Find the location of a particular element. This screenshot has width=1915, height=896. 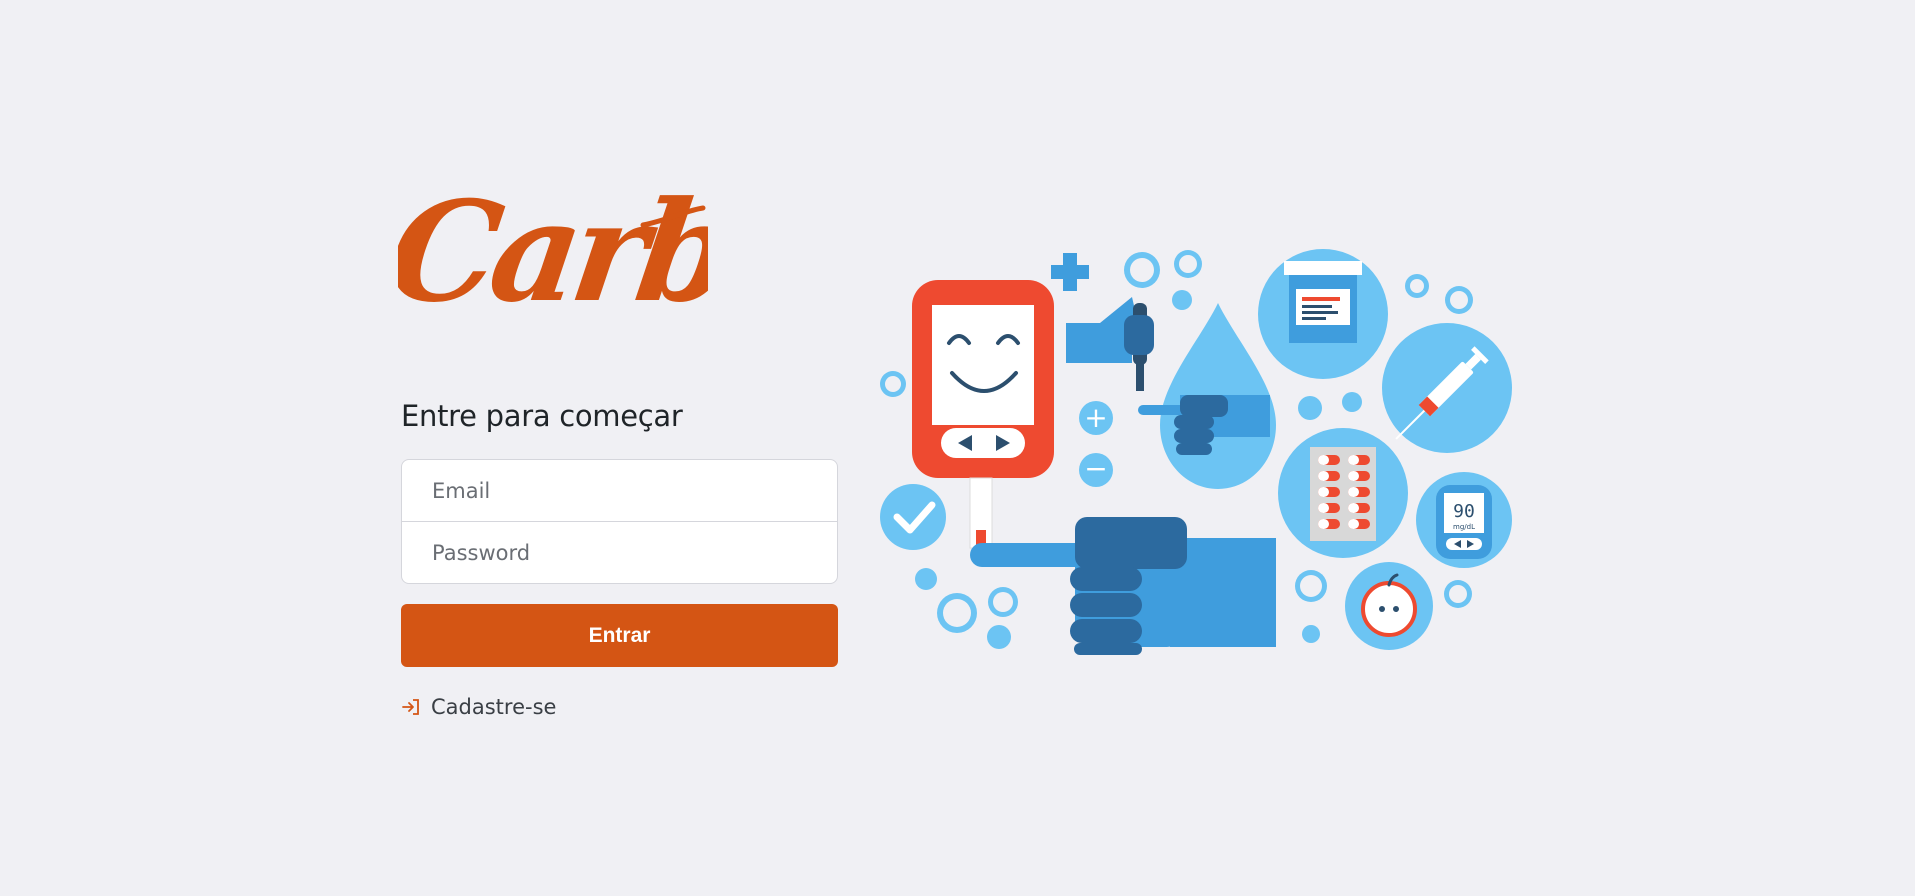

email-field is located at coordinates (619, 490).